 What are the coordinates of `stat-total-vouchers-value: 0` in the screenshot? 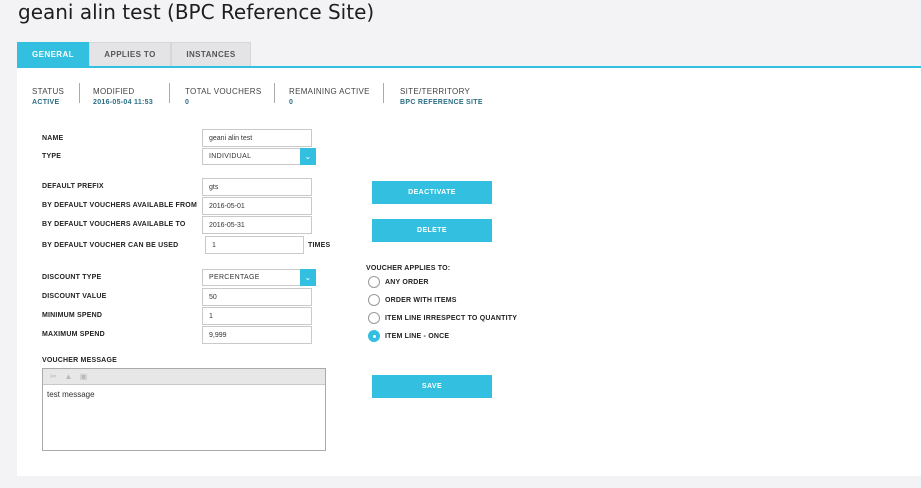 It's located at (187, 102).